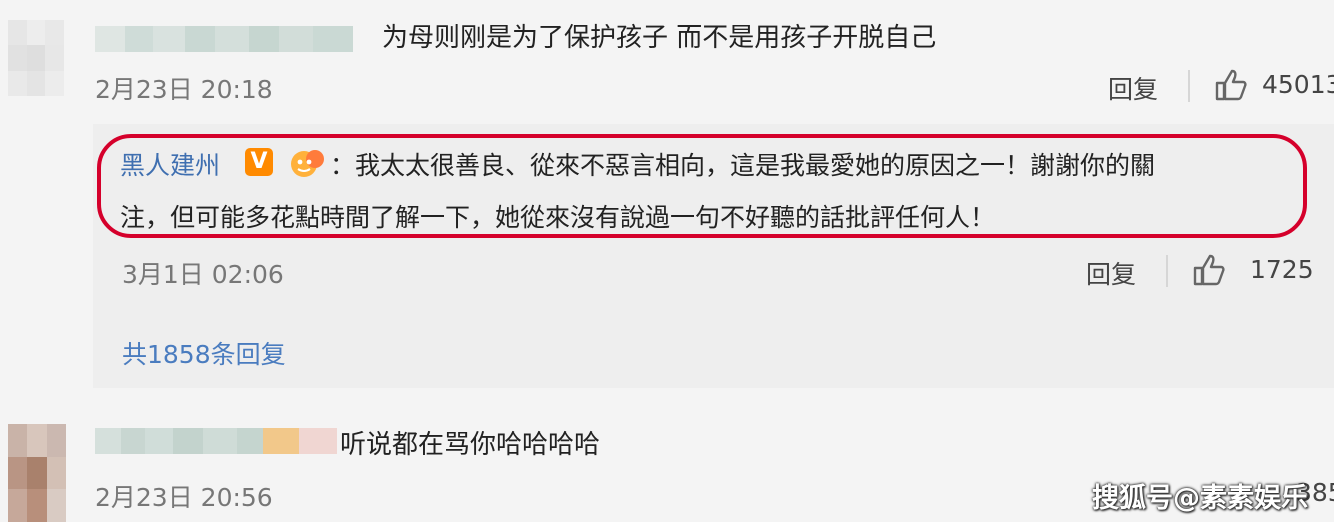 The image size is (1334, 522). I want to click on watermark: 搜狐号@素素娱乐, so click(1200, 498).